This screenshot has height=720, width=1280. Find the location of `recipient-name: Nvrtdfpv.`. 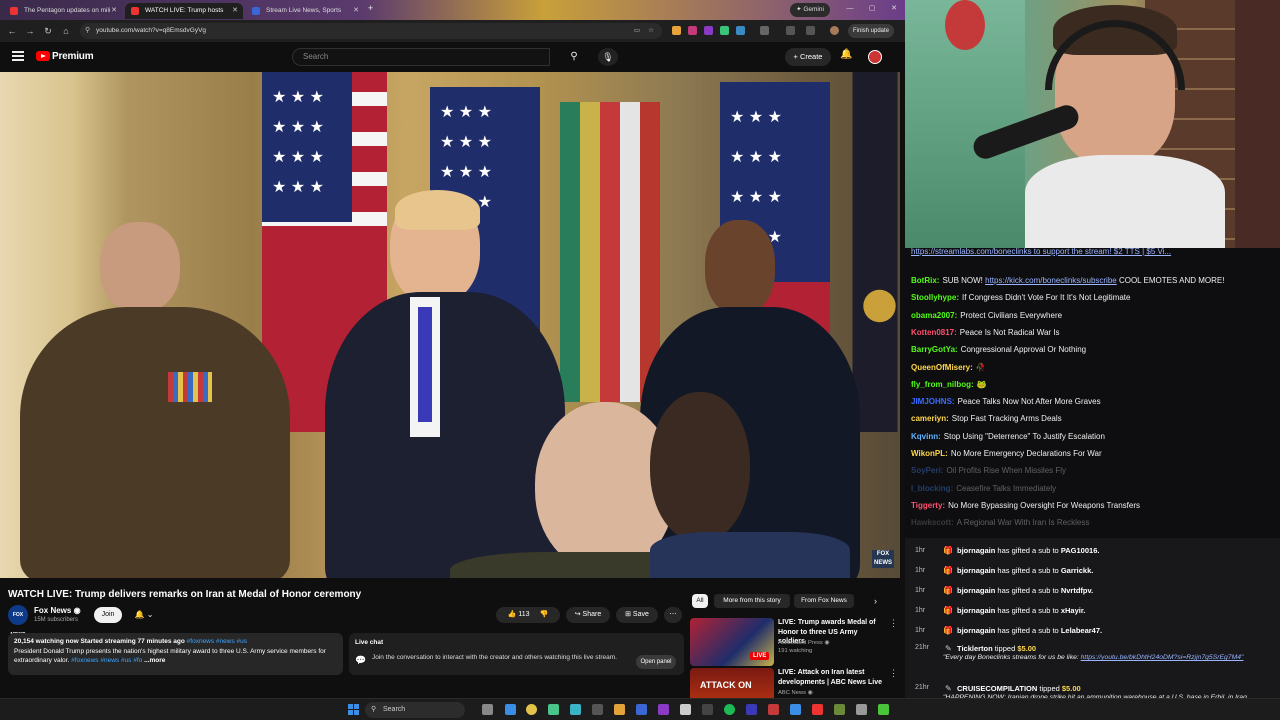

recipient-name: Nvrtdfpv. is located at coordinates (1077, 590).